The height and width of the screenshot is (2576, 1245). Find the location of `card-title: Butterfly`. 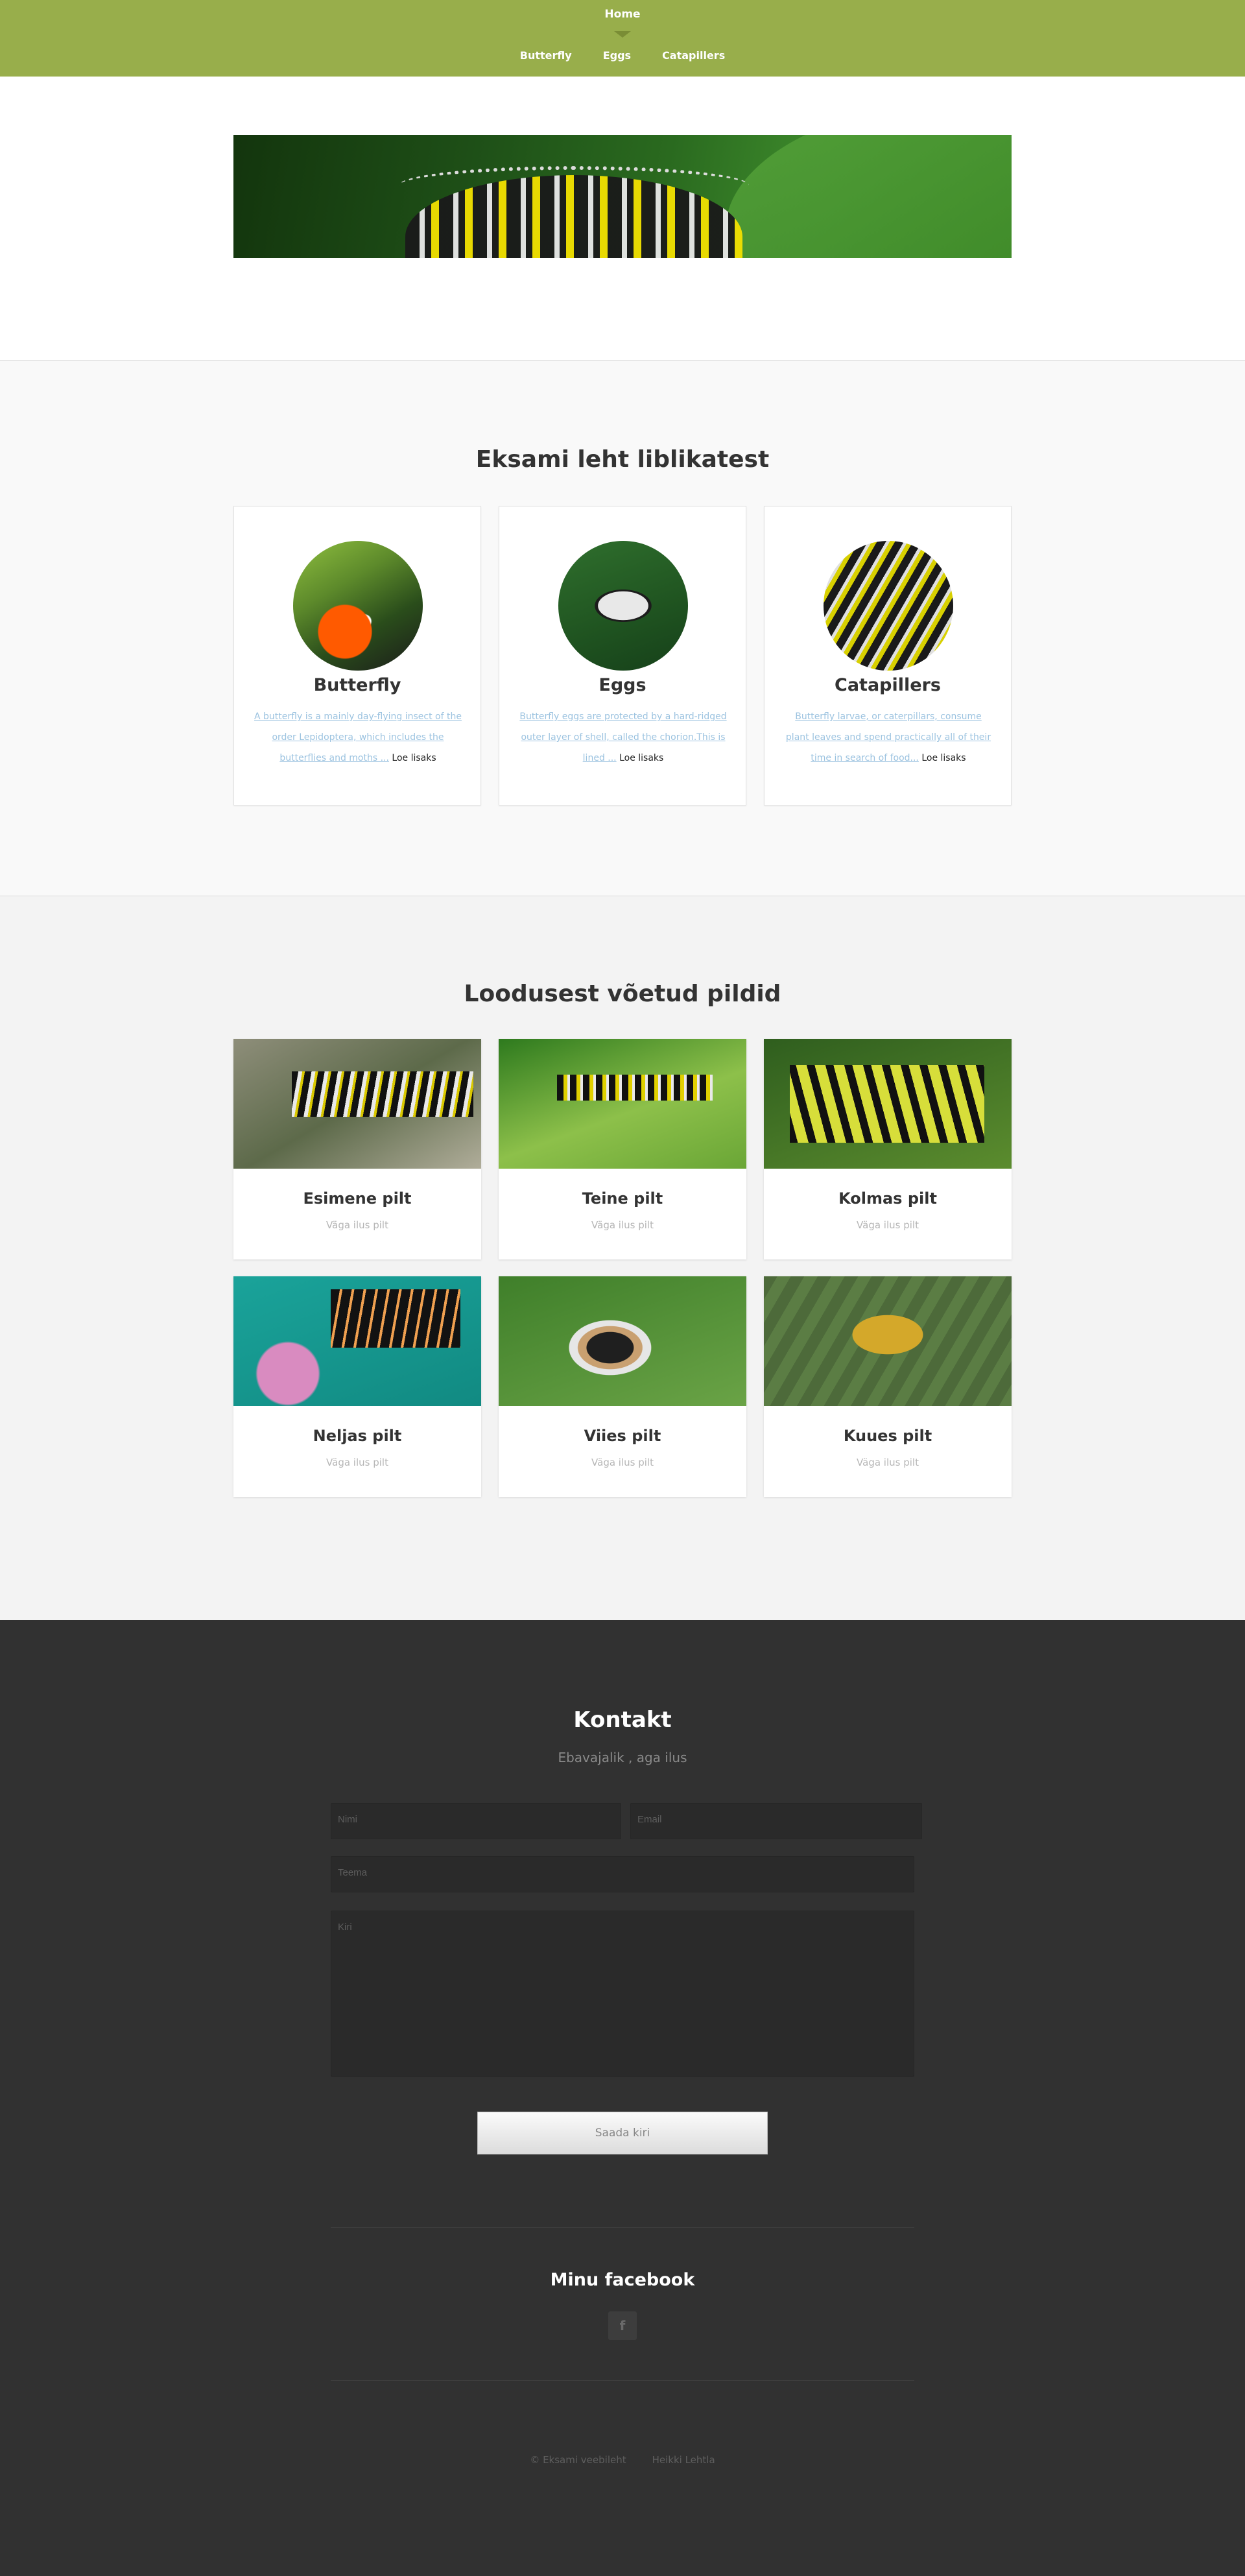

card-title: Butterfly is located at coordinates (357, 685).